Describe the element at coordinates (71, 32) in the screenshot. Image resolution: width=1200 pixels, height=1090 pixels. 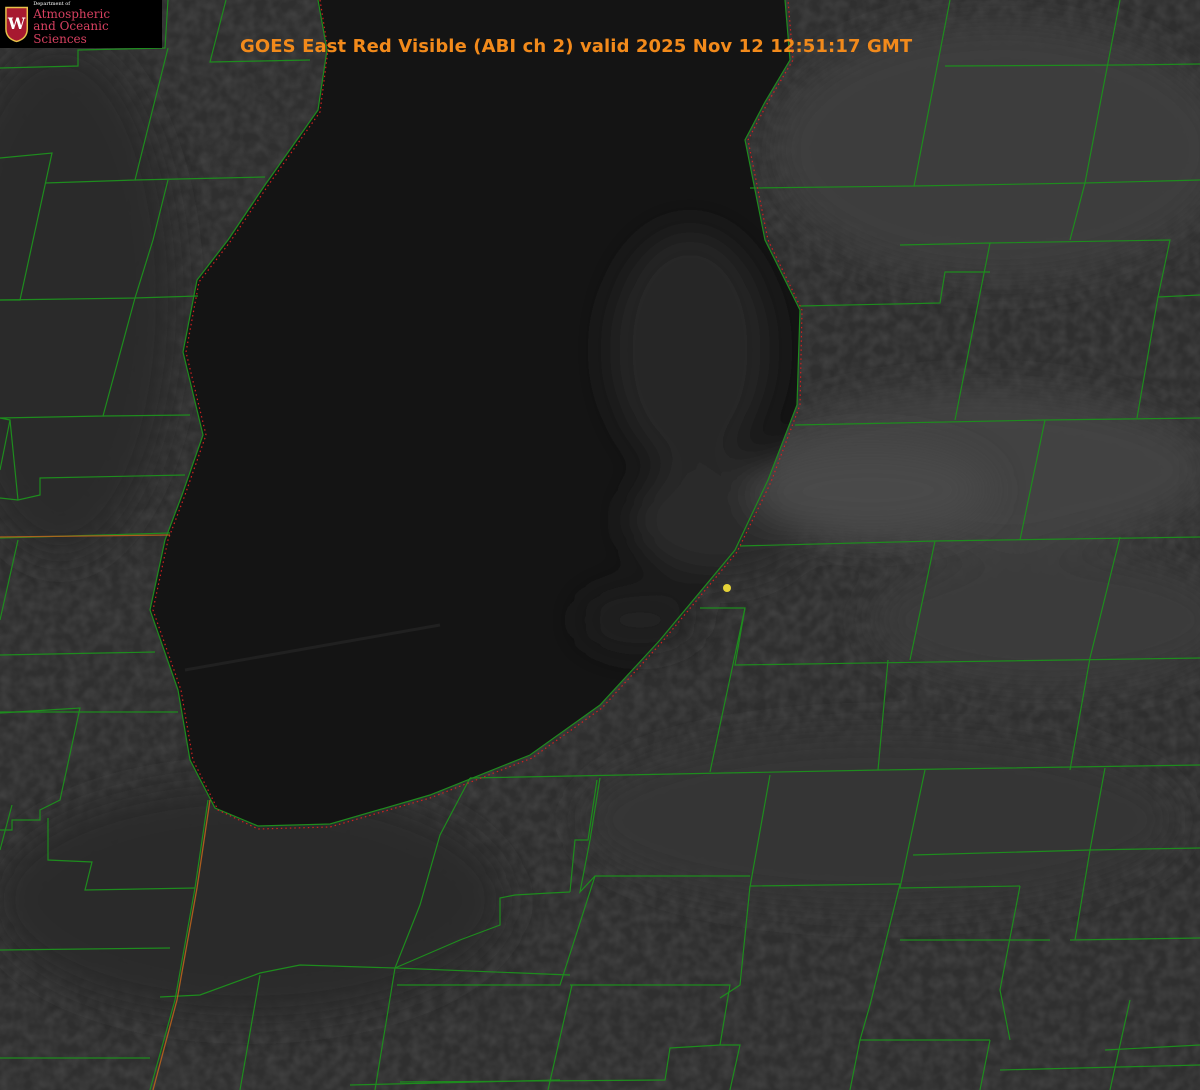
I see `logo-line2: and Oceanic Sciences` at that location.